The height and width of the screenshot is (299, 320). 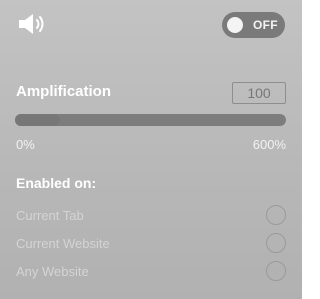 What do you see at coordinates (25, 144) in the screenshot?
I see `slider-min-label: 0%` at bounding box center [25, 144].